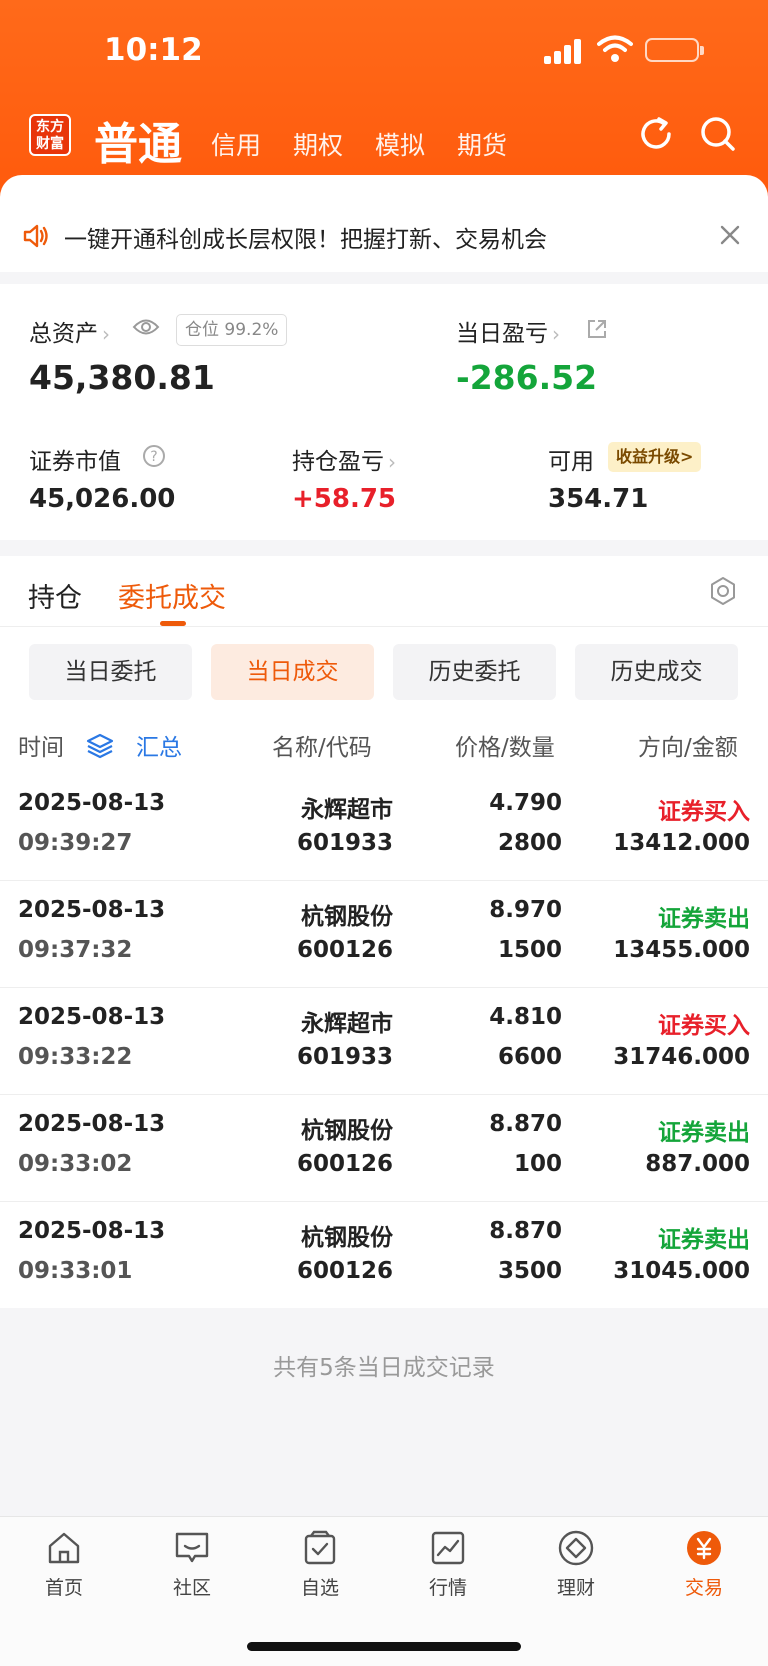 Image resolution: width=768 pixels, height=1666 pixels. What do you see at coordinates (320, 1547) in the screenshot?
I see `watchlist-icon` at bounding box center [320, 1547].